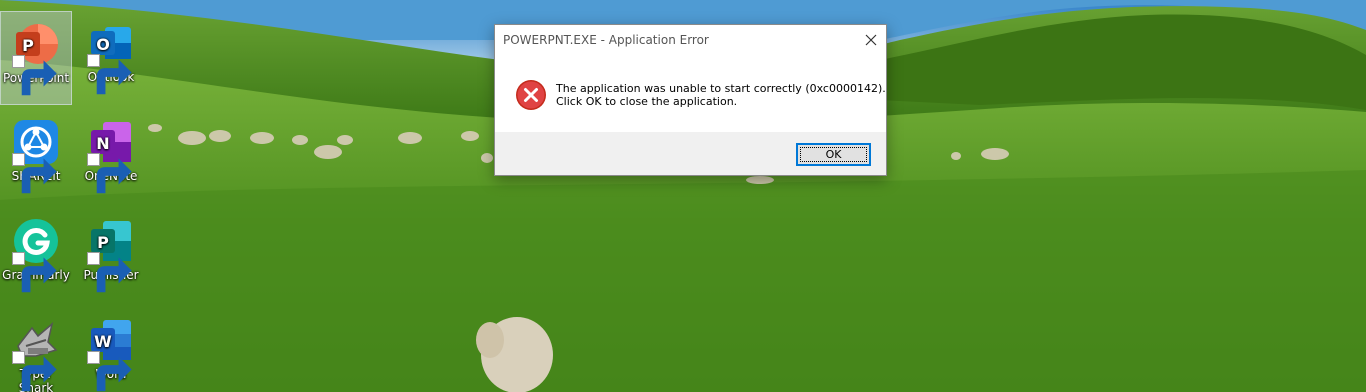  I want to click on desktop-icon-typer-shark-deluxe: Typer Shark Deluxe, so click(36, 350).